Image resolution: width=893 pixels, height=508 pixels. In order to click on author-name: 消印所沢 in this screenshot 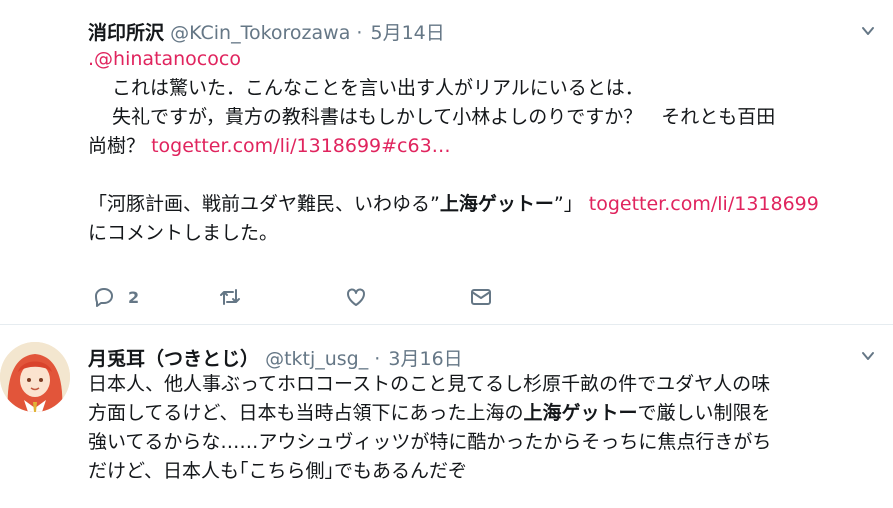, I will do `click(126, 33)`.